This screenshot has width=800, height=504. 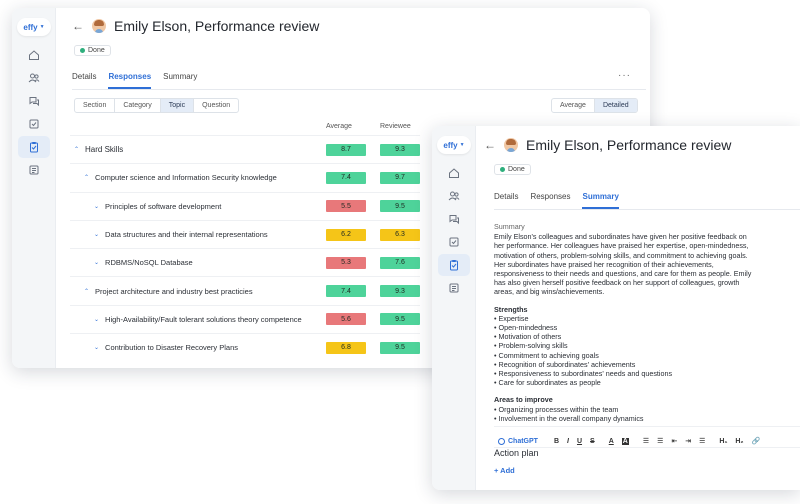 I want to click on text-line: areas, and big wins/achievements., so click(x=647, y=291).